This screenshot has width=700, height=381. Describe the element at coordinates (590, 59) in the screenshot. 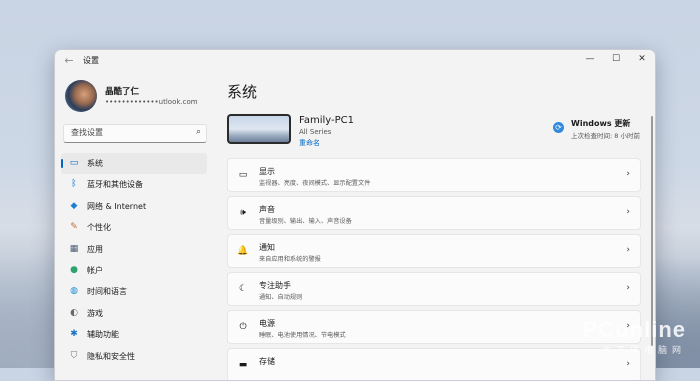

I see `minimize-button: —` at that location.